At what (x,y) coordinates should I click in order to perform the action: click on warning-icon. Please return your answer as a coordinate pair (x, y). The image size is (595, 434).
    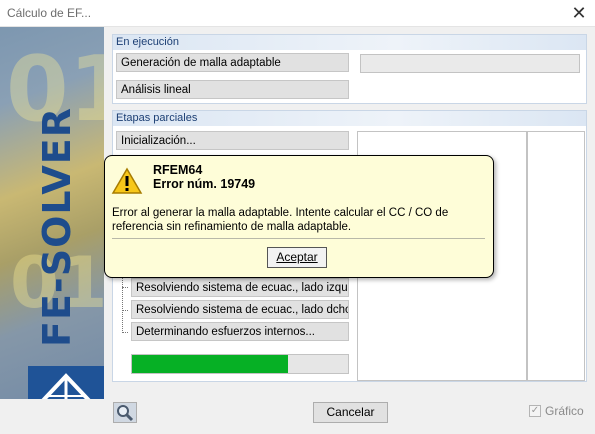
    Looking at the image, I should click on (127, 180).